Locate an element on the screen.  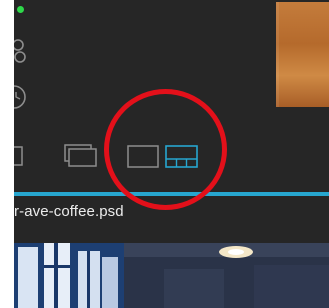
panel-with-filmstrip-layout-icon is located at coordinates (181, 156).